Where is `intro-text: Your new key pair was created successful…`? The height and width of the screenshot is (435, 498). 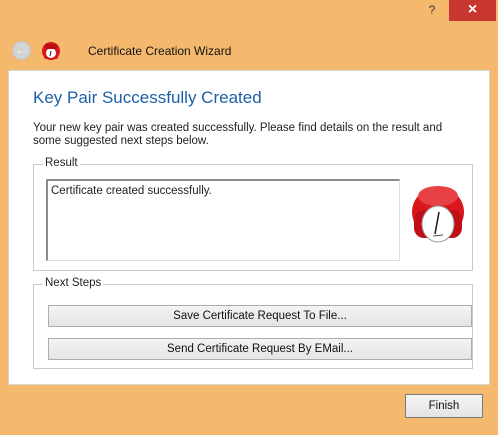 intro-text: Your new key pair was created successful… is located at coordinates (238, 134).